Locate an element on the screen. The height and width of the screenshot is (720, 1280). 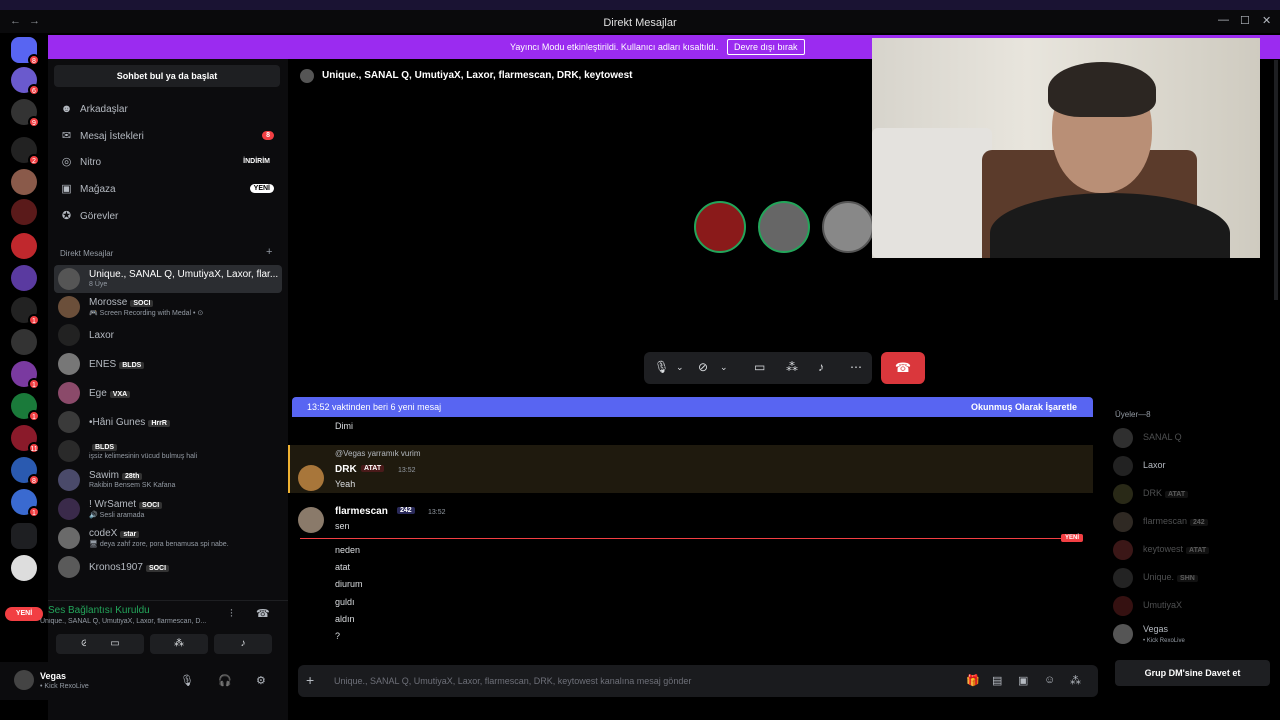
dm-item: Kronos1907 SOCI is located at coordinates (168, 567).